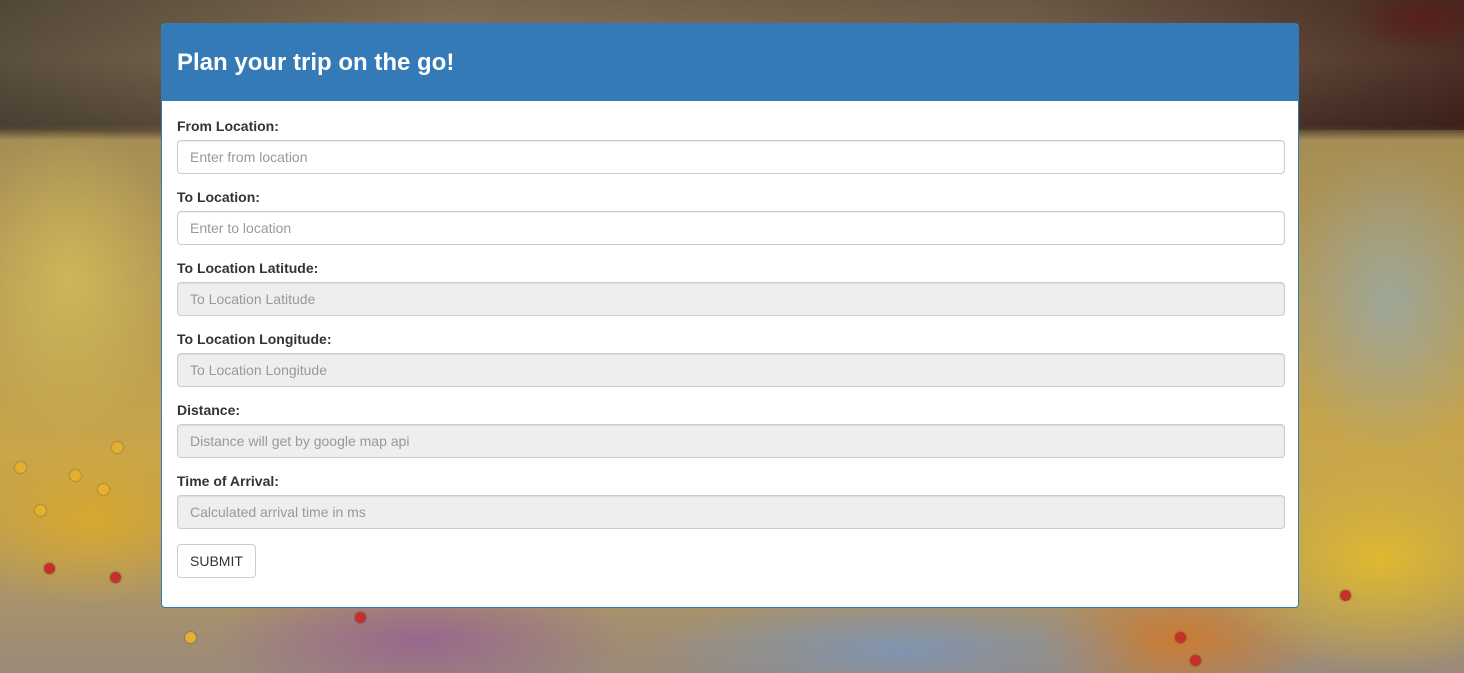 The width and height of the screenshot is (1464, 673). I want to click on to-location-label: To Location:, so click(218, 197).